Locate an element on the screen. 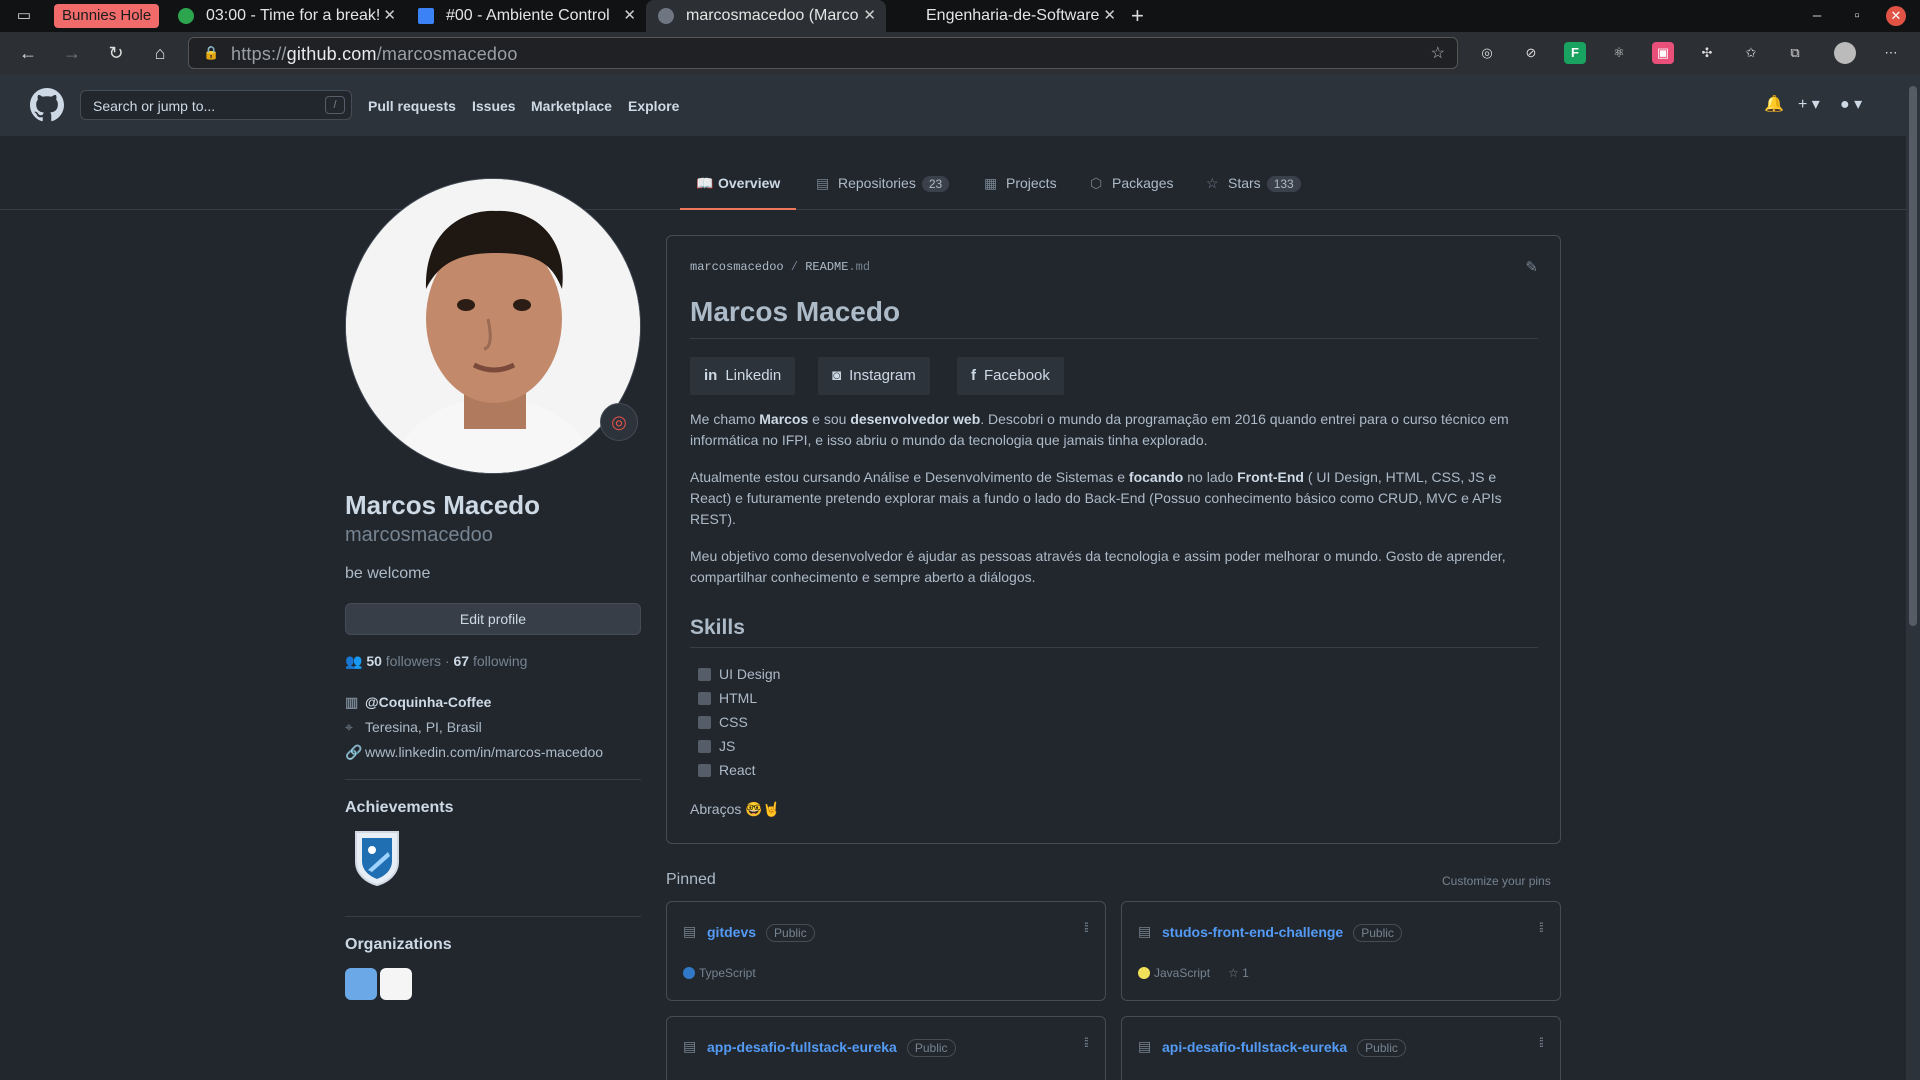  following-count: 67 is located at coordinates (462, 661).